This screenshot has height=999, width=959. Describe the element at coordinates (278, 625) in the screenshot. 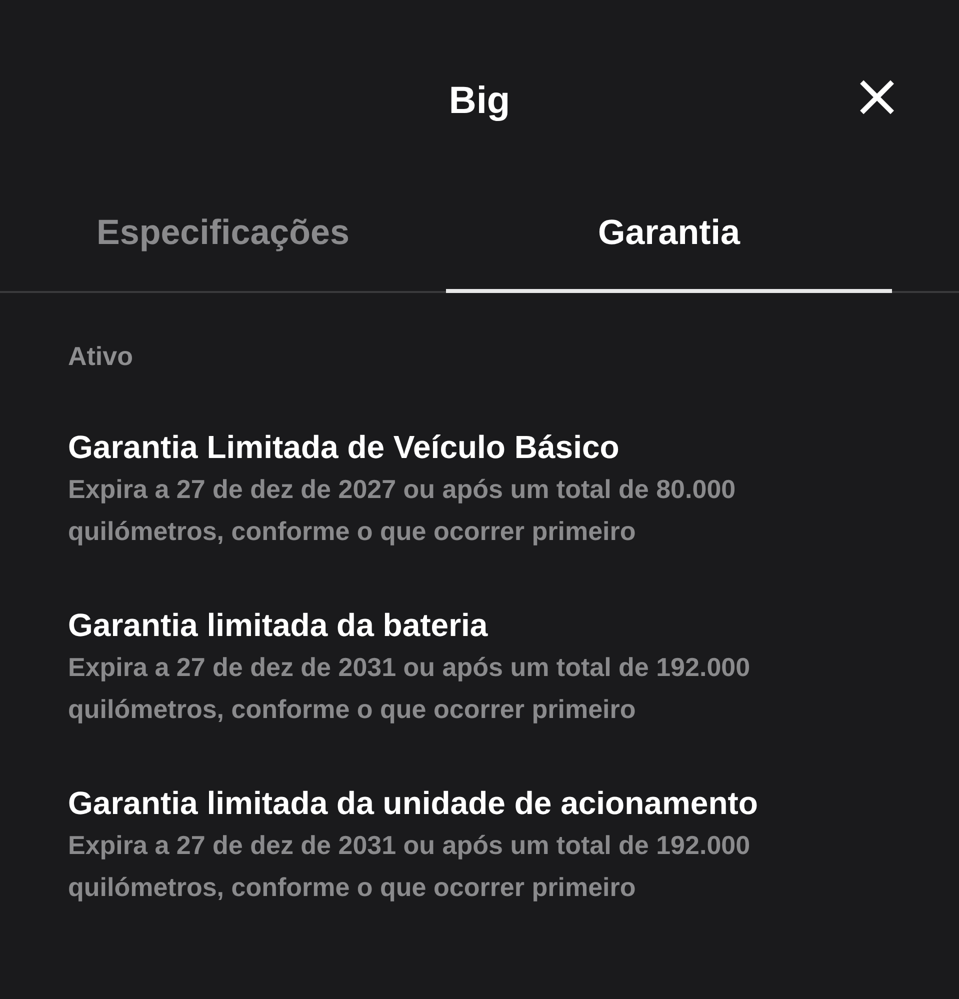

I see `warranty-title: Garantia limitada da bateria` at that location.